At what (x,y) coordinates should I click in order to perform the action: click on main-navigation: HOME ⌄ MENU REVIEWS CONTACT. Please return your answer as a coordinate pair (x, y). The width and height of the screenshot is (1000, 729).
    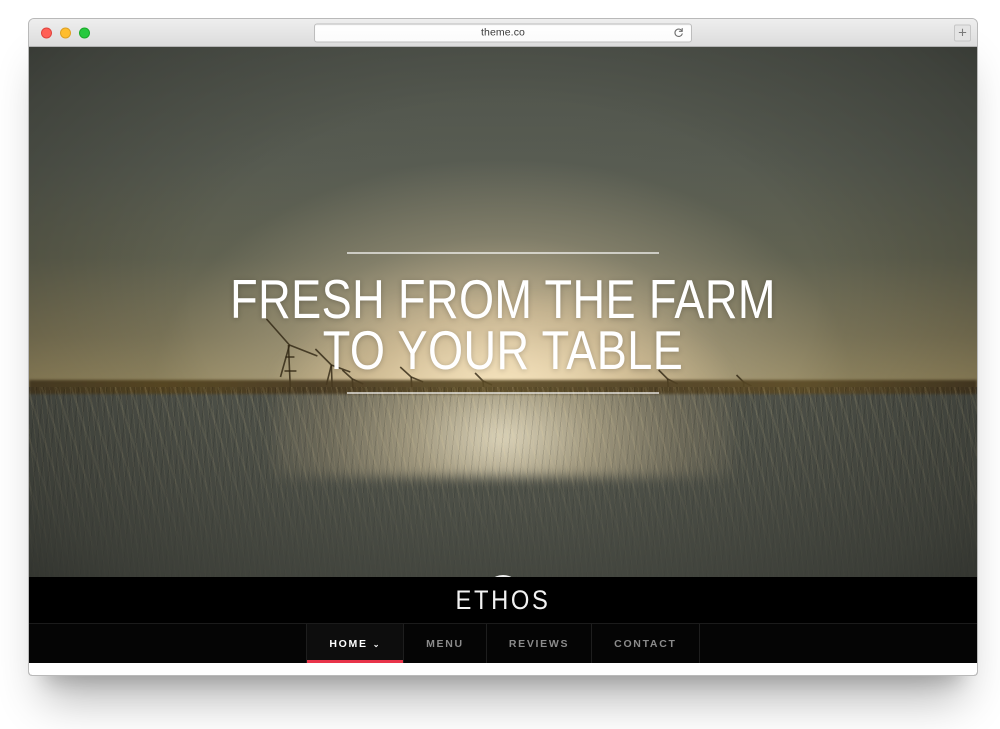
    Looking at the image, I should click on (503, 643).